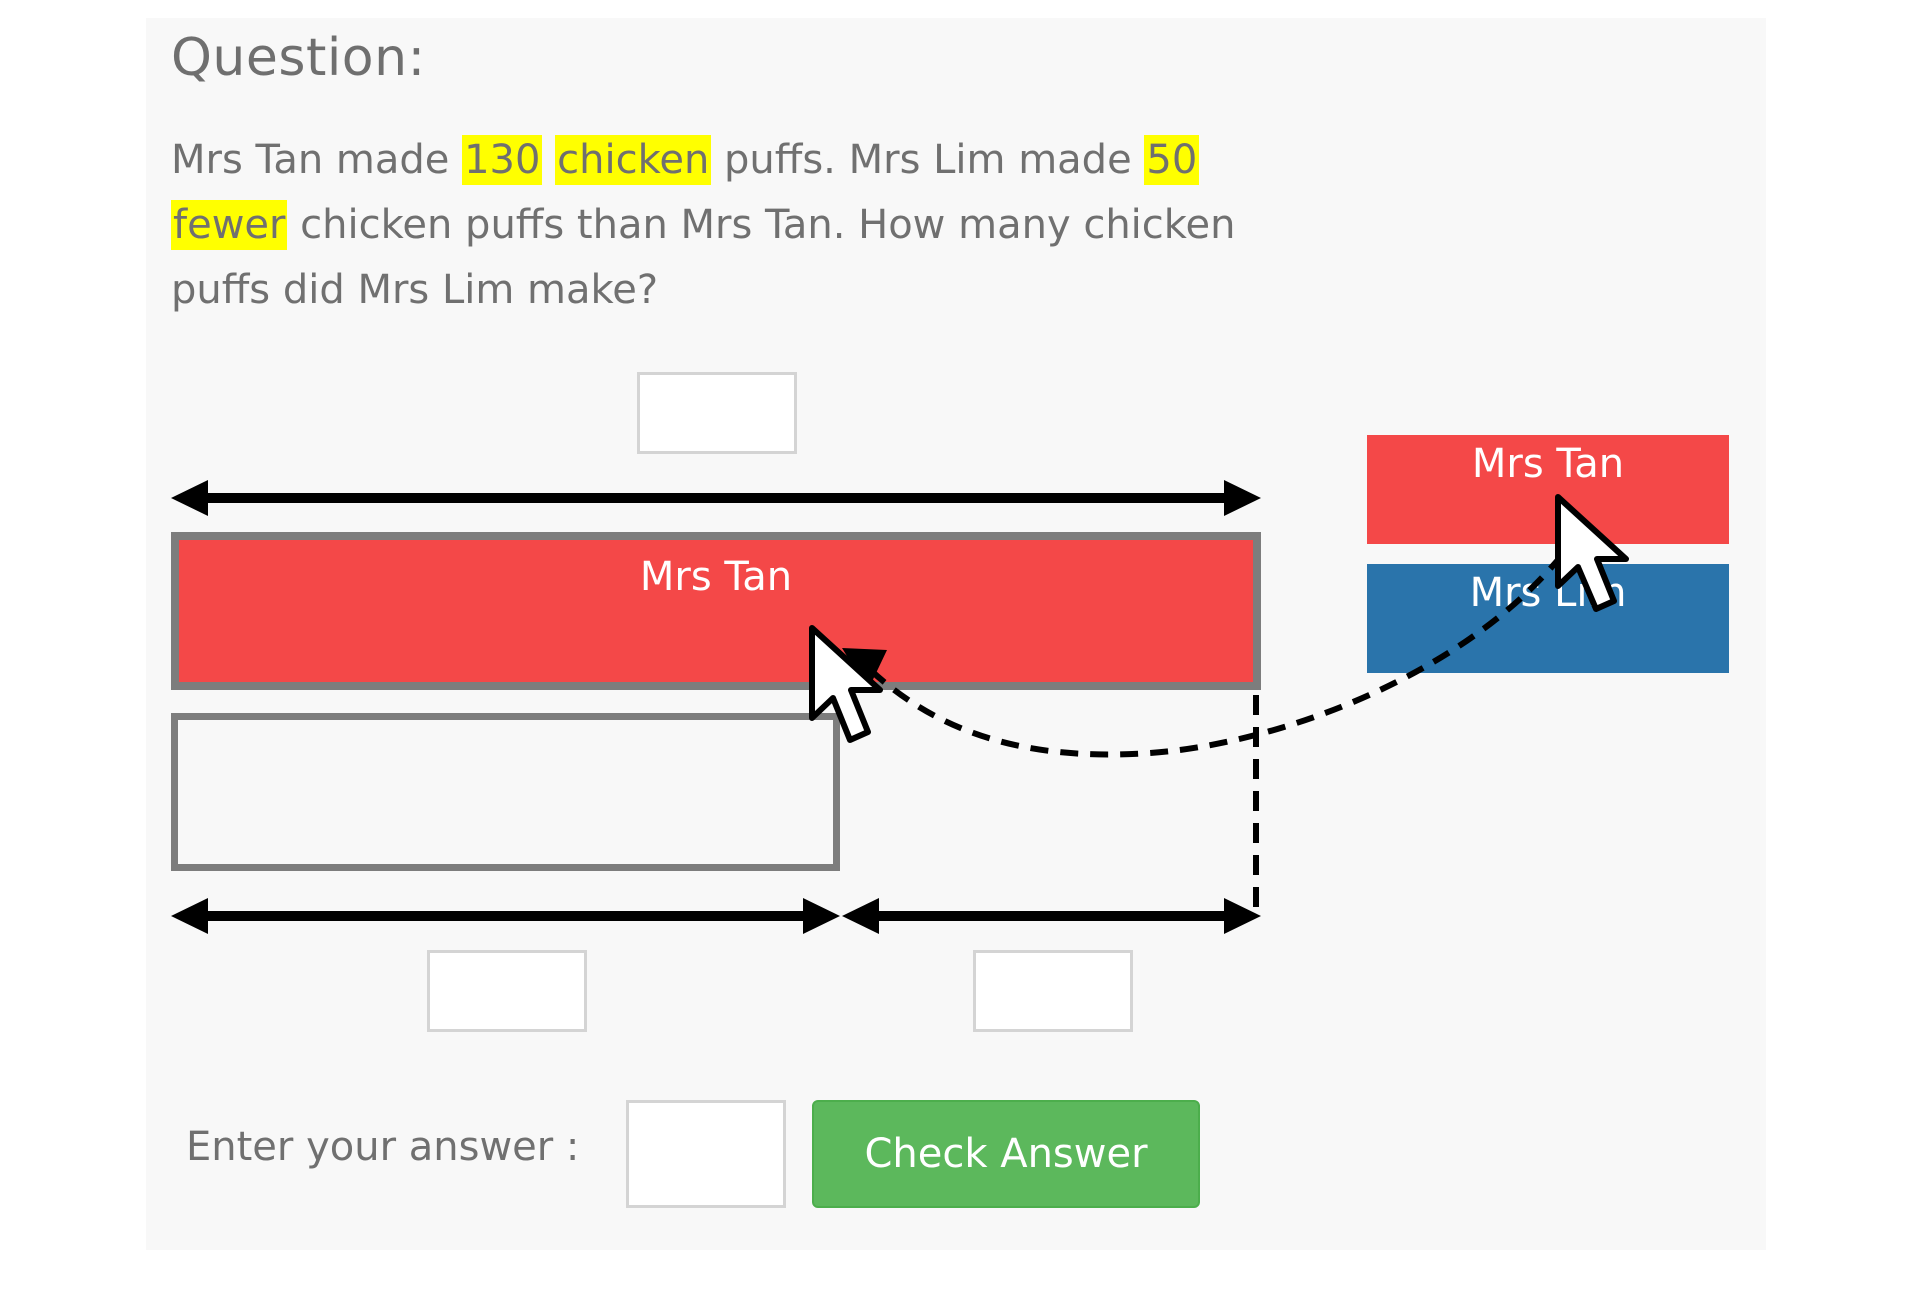 This screenshot has width=1911, height=1311. What do you see at coordinates (1548, 489) in the screenshot?
I see `mrs-tan-draggable-label: Mrs Tan` at bounding box center [1548, 489].